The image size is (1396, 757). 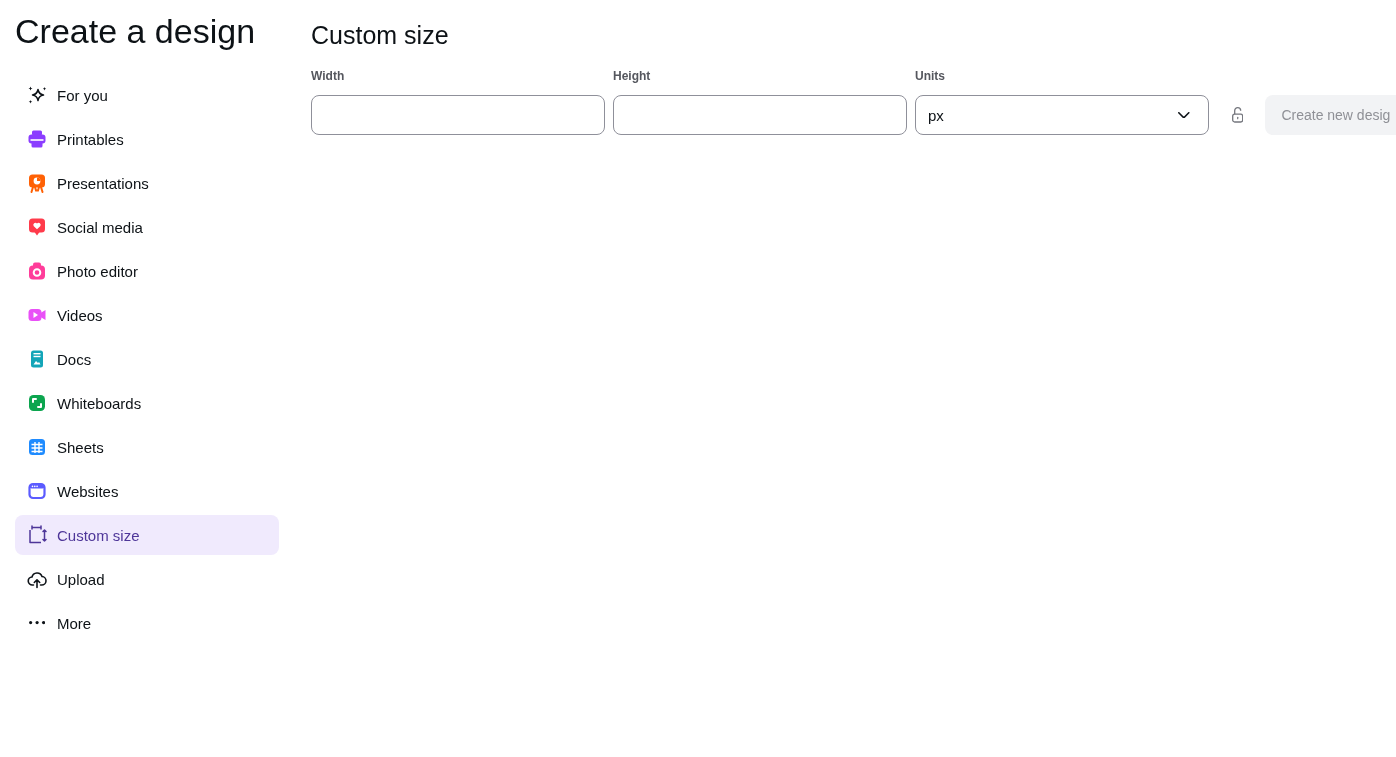 I want to click on field-label: Height, so click(x=632, y=76).